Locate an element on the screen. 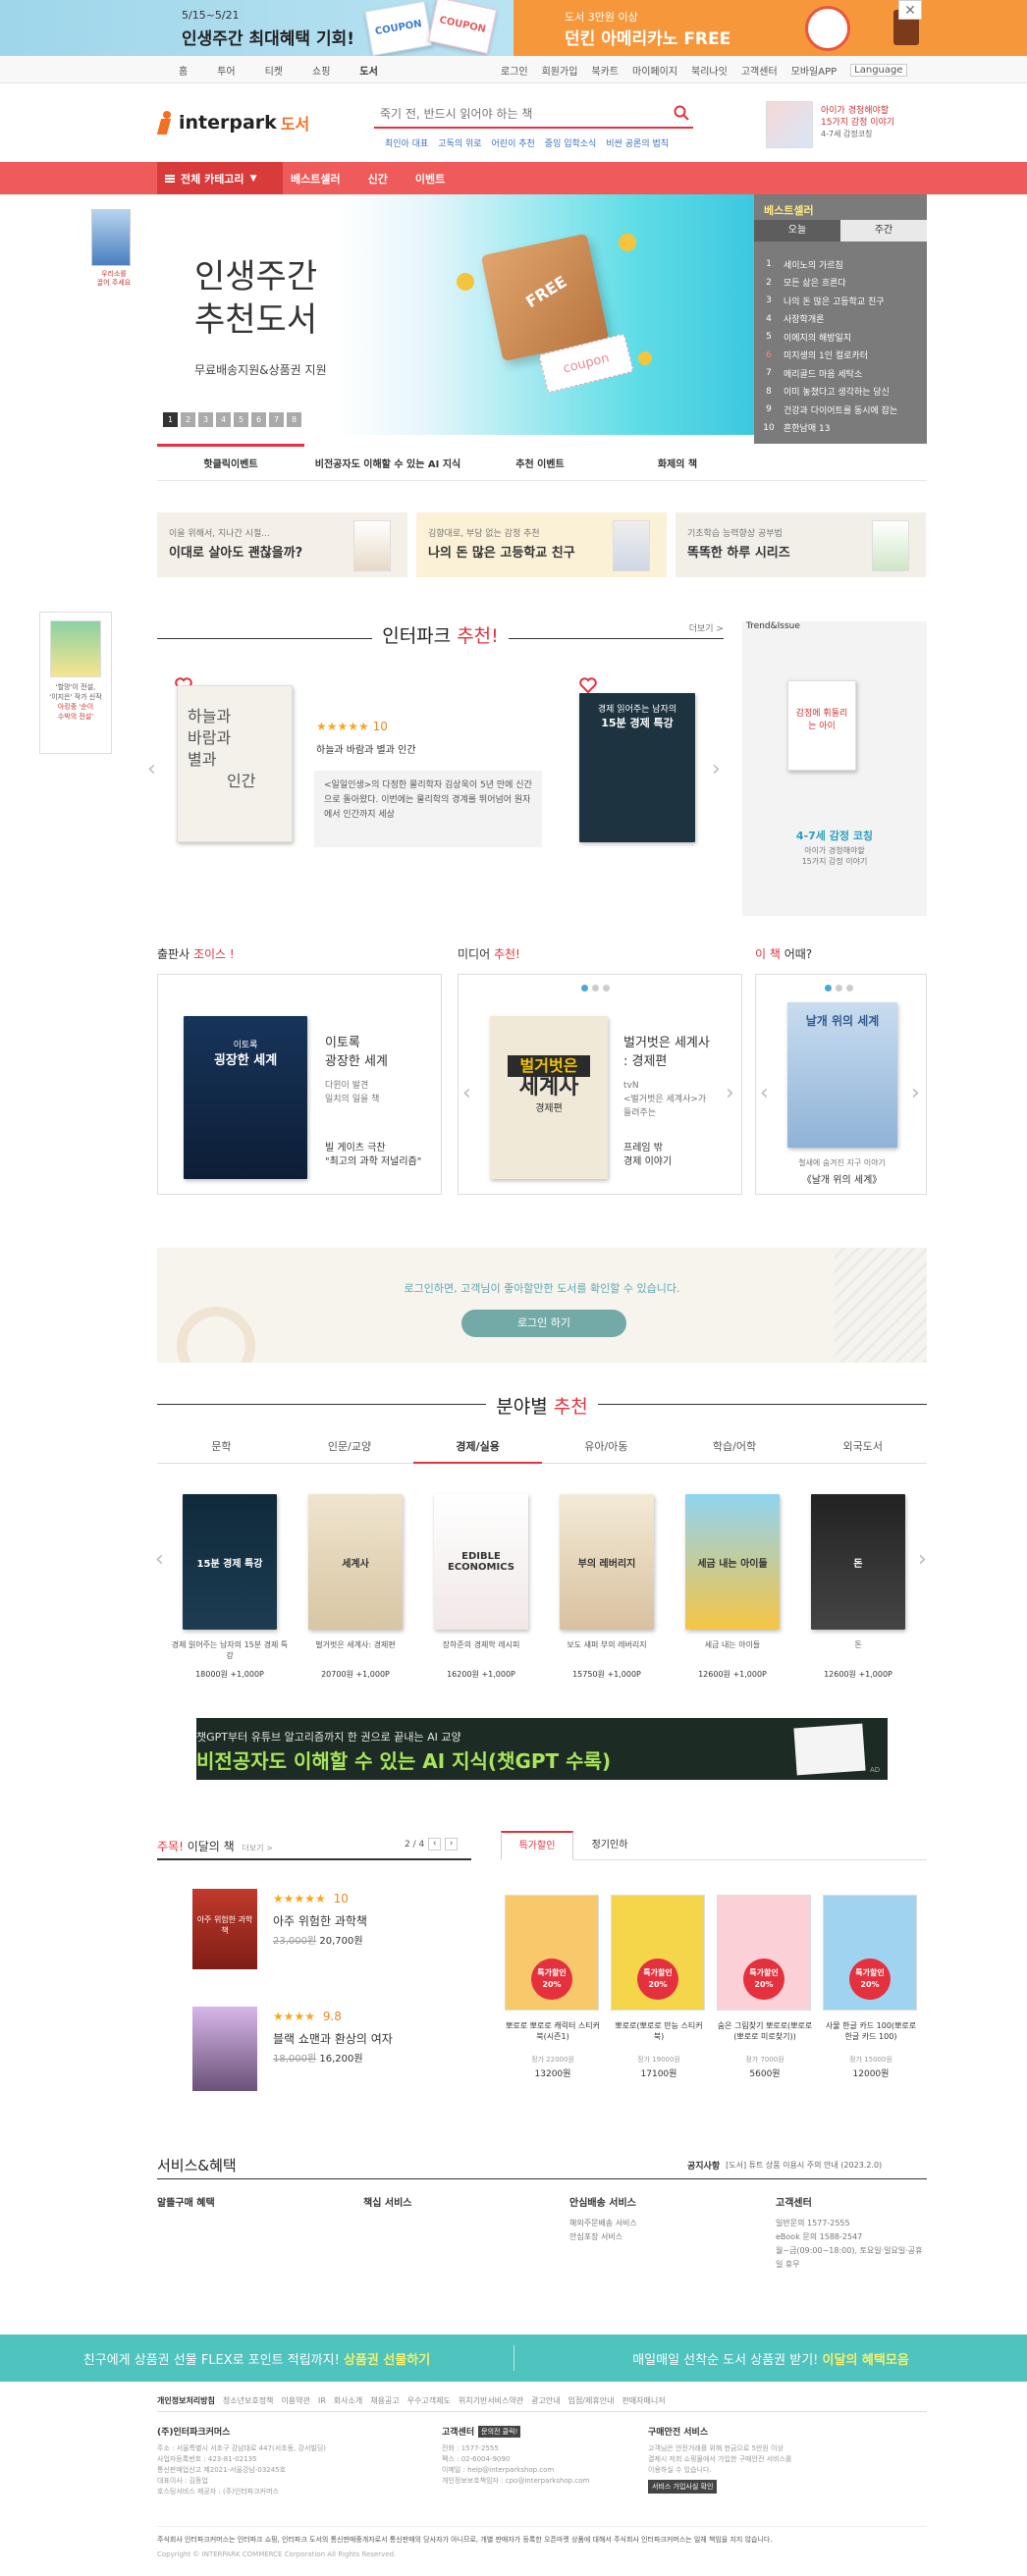 This screenshot has height=2576, width=1027. nav-item-bestseller: 베스트셀러 is located at coordinates (316, 179).